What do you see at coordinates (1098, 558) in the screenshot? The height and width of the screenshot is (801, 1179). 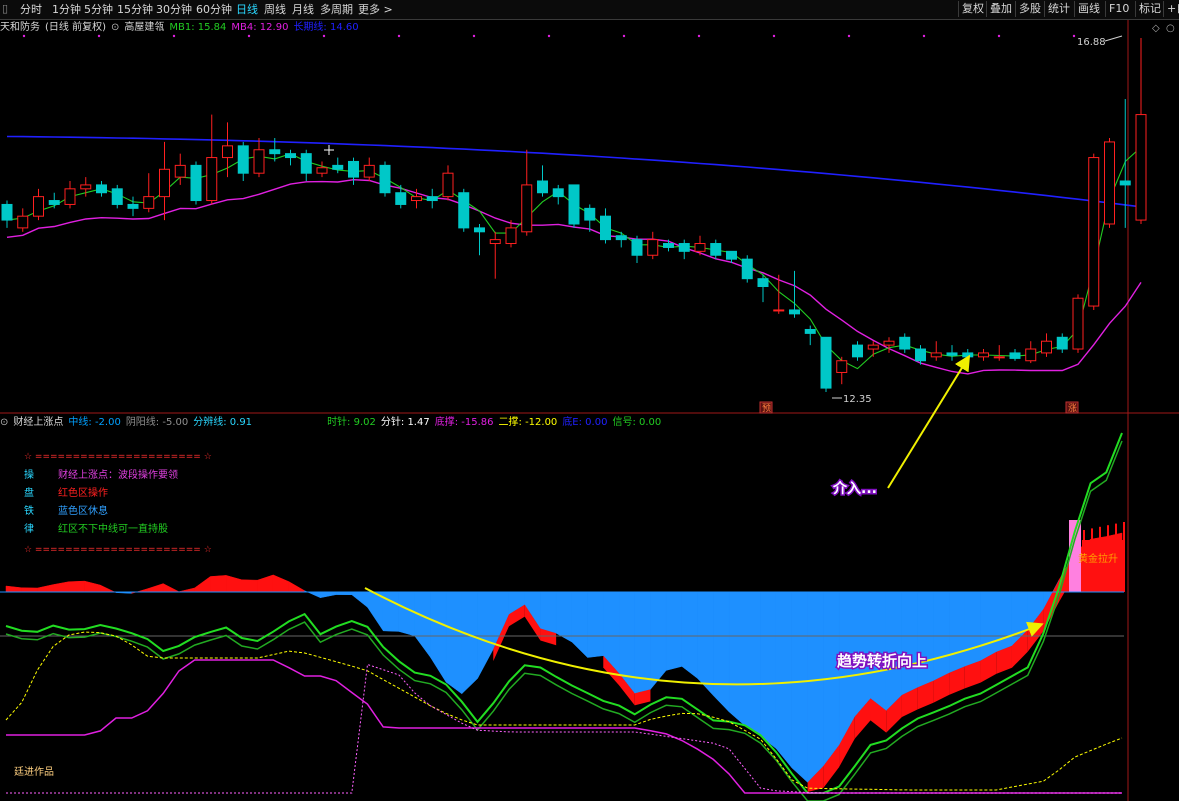 I see `gold-label: 黄金拉升` at bounding box center [1098, 558].